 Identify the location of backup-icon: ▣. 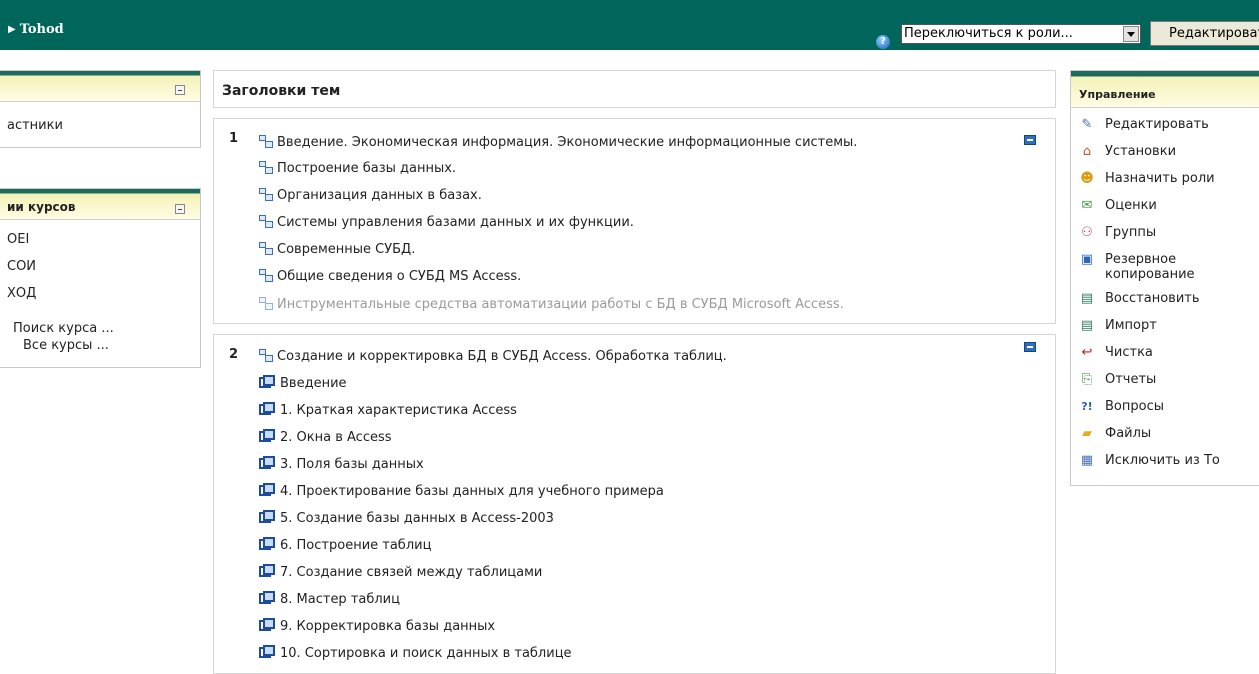
(1087, 259).